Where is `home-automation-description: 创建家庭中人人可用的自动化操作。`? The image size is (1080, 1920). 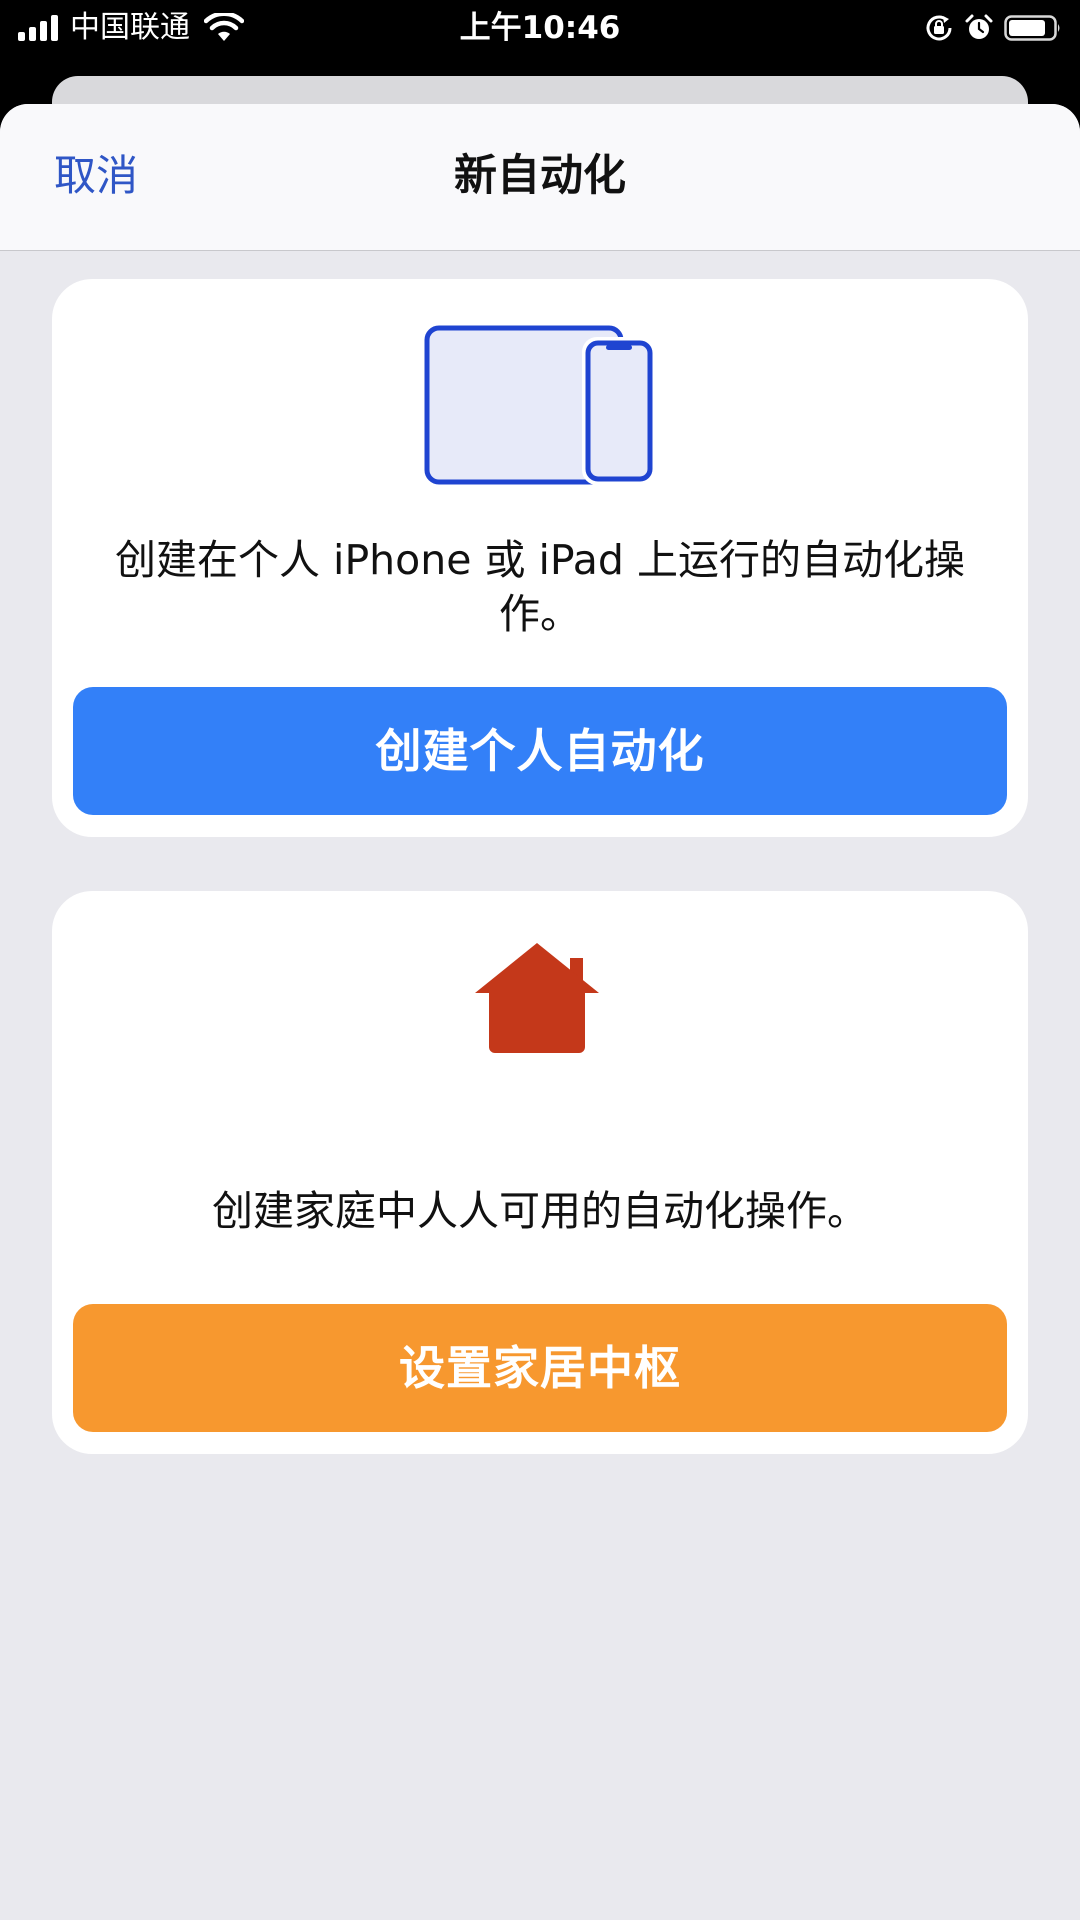
home-automation-description: 创建家庭中人人可用的自动化操作。 is located at coordinates (540, 1211).